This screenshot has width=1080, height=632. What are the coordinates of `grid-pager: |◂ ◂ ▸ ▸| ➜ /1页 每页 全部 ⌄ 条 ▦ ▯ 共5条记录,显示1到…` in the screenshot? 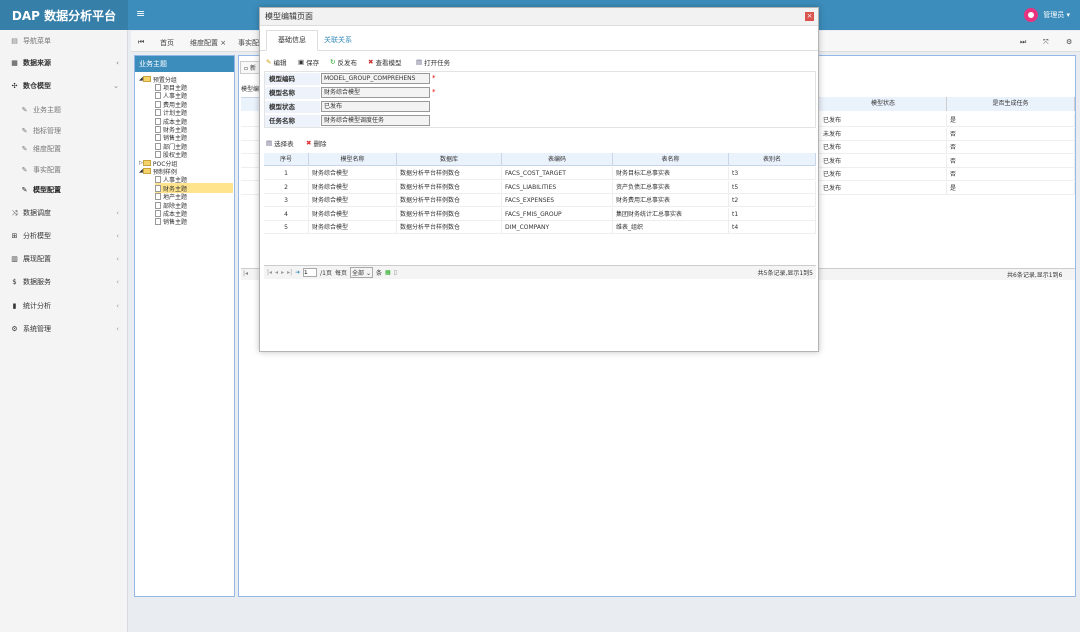 It's located at (540, 272).